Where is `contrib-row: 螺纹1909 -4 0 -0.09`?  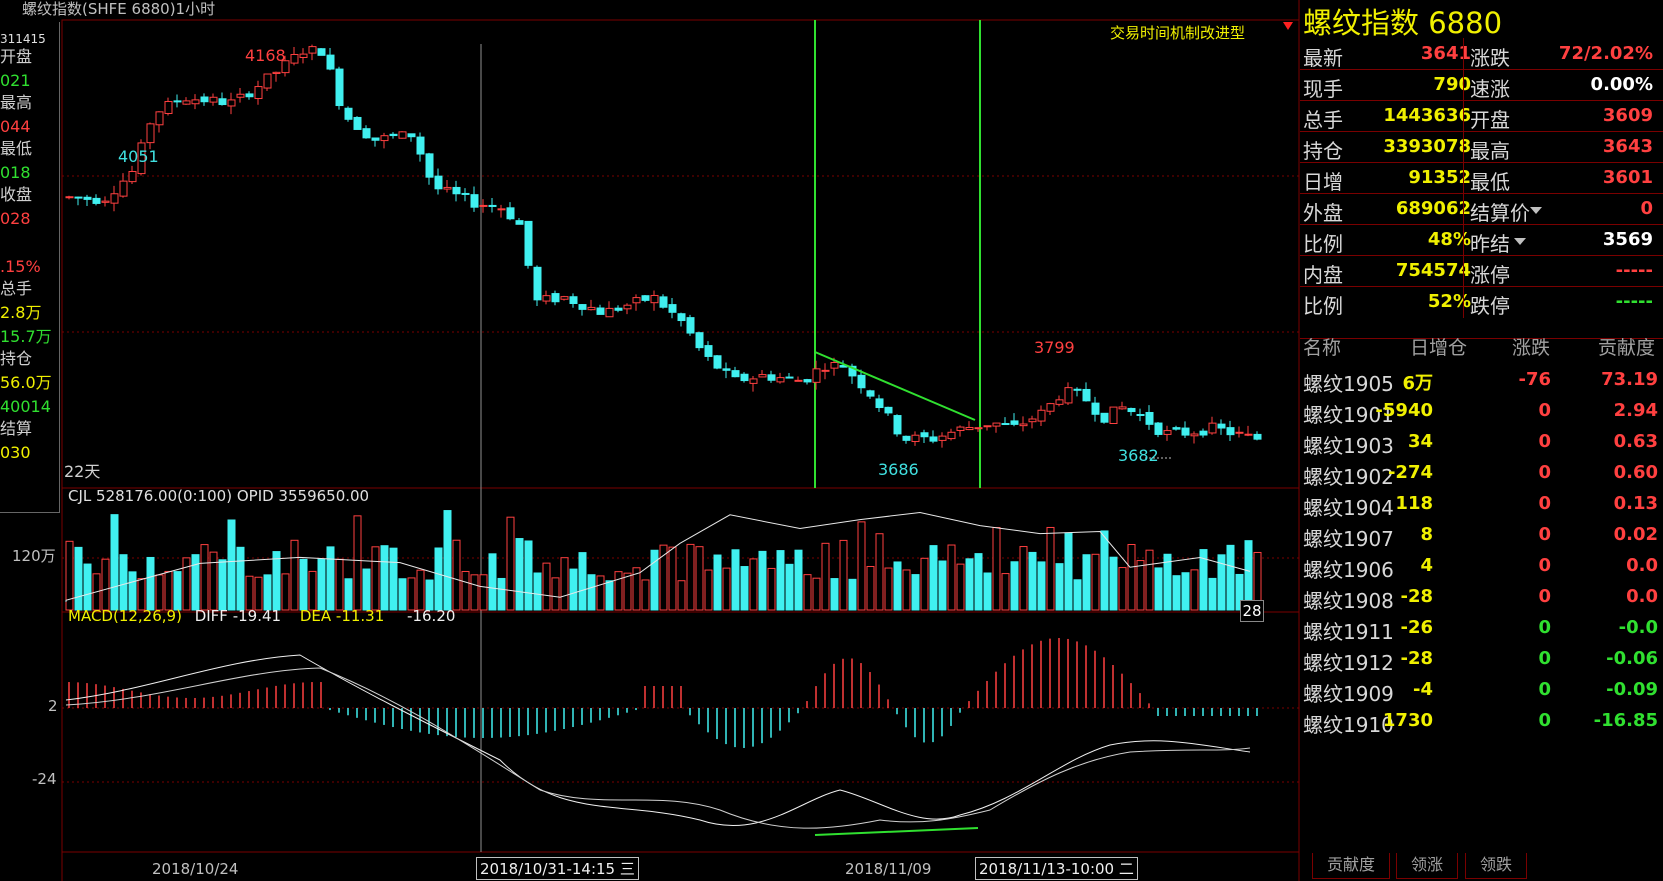
contrib-row: 螺纹1909 -4 0 -0.09 is located at coordinates (1481, 690).